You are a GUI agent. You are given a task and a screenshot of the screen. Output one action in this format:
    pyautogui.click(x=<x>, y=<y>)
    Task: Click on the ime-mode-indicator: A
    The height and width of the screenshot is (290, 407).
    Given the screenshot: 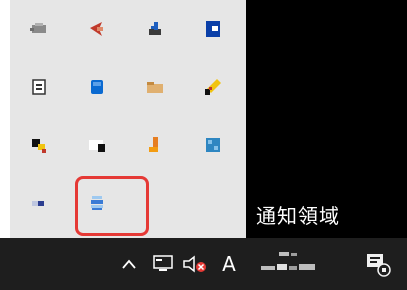 What is the action you would take?
    pyautogui.click(x=229, y=264)
    